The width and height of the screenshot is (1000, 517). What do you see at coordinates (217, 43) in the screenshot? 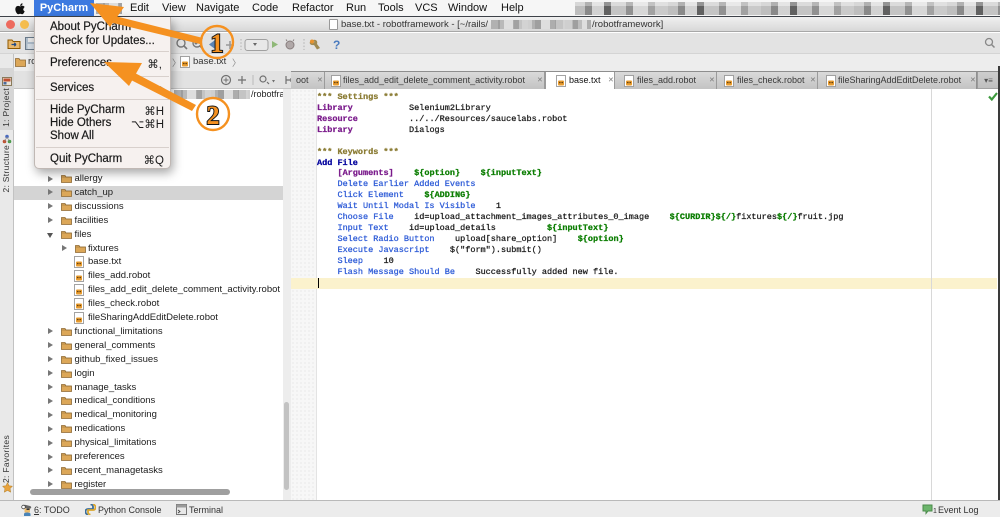
I see `svg-text: 1` at bounding box center [217, 43].